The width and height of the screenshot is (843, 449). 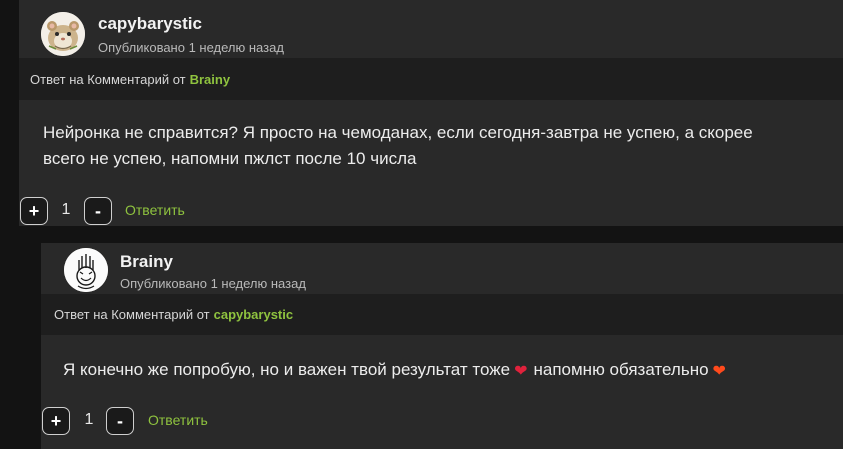 What do you see at coordinates (146, 262) in the screenshot?
I see `comment-author: Brainy` at bounding box center [146, 262].